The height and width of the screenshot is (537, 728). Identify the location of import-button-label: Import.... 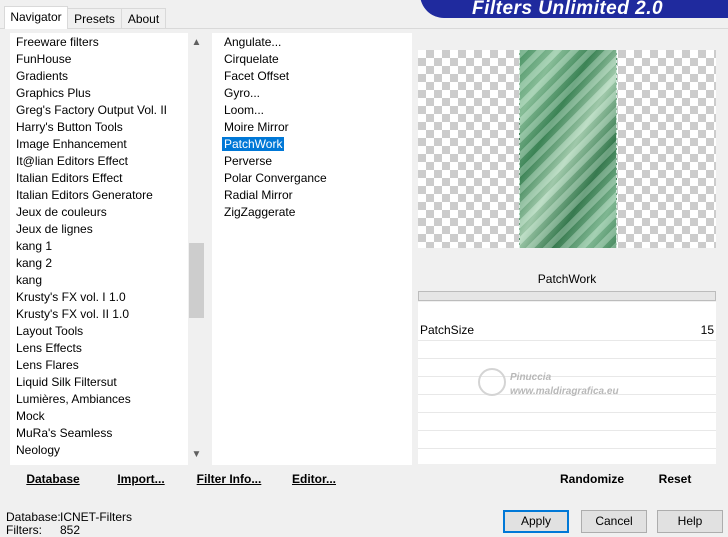
(141, 479).